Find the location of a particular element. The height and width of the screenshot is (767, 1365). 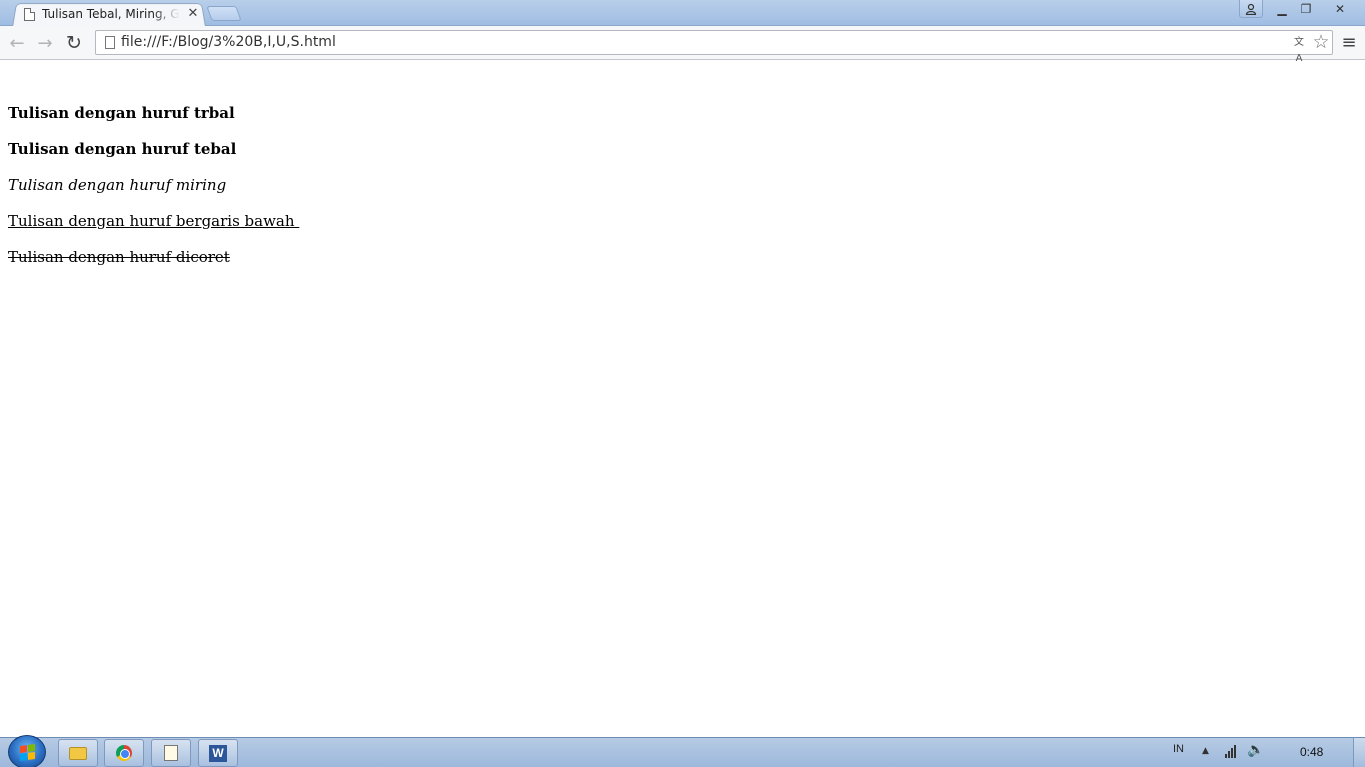

taskbar-chrome-button is located at coordinates (124, 753).